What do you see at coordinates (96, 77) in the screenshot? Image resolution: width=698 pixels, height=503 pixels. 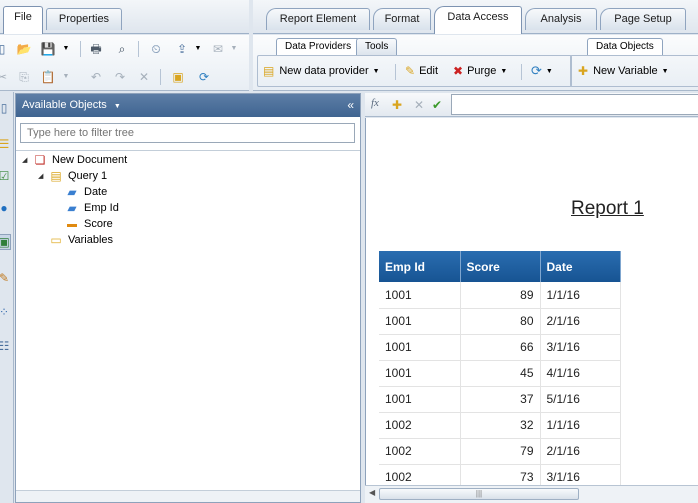 I see `undo-icon: ↶` at bounding box center [96, 77].